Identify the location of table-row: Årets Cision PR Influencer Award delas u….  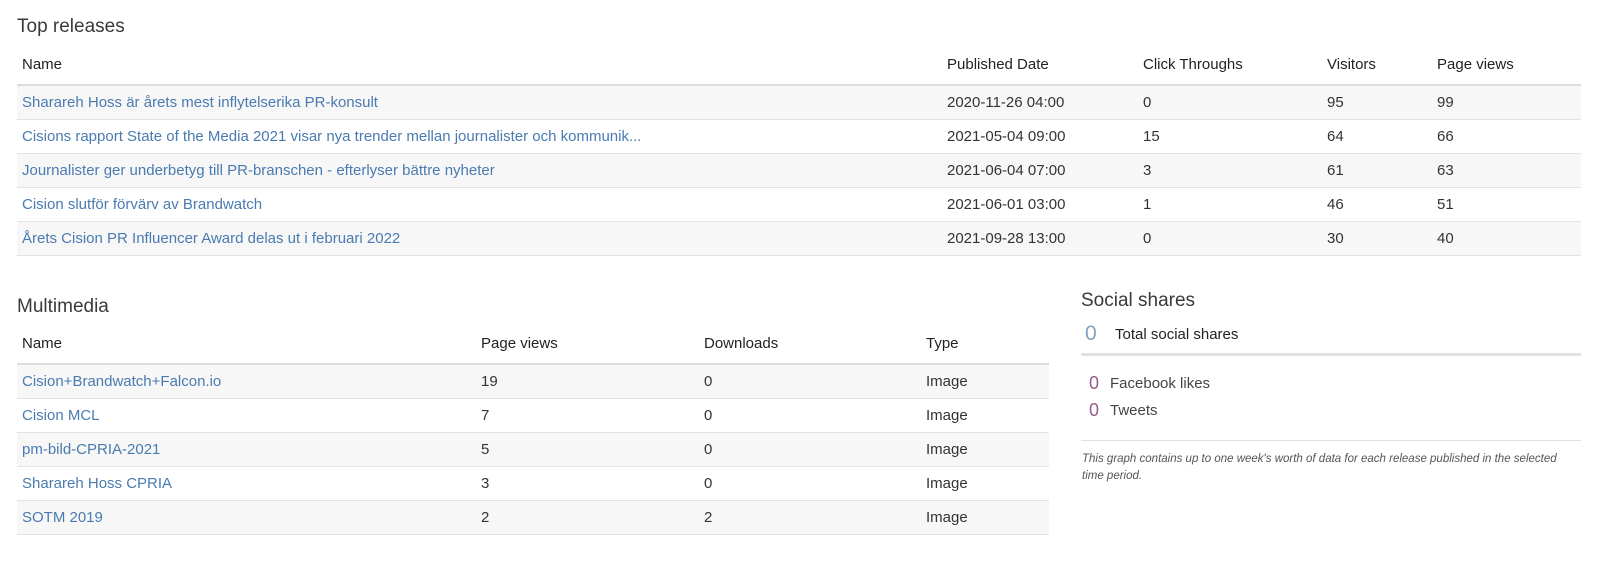
(799, 238).